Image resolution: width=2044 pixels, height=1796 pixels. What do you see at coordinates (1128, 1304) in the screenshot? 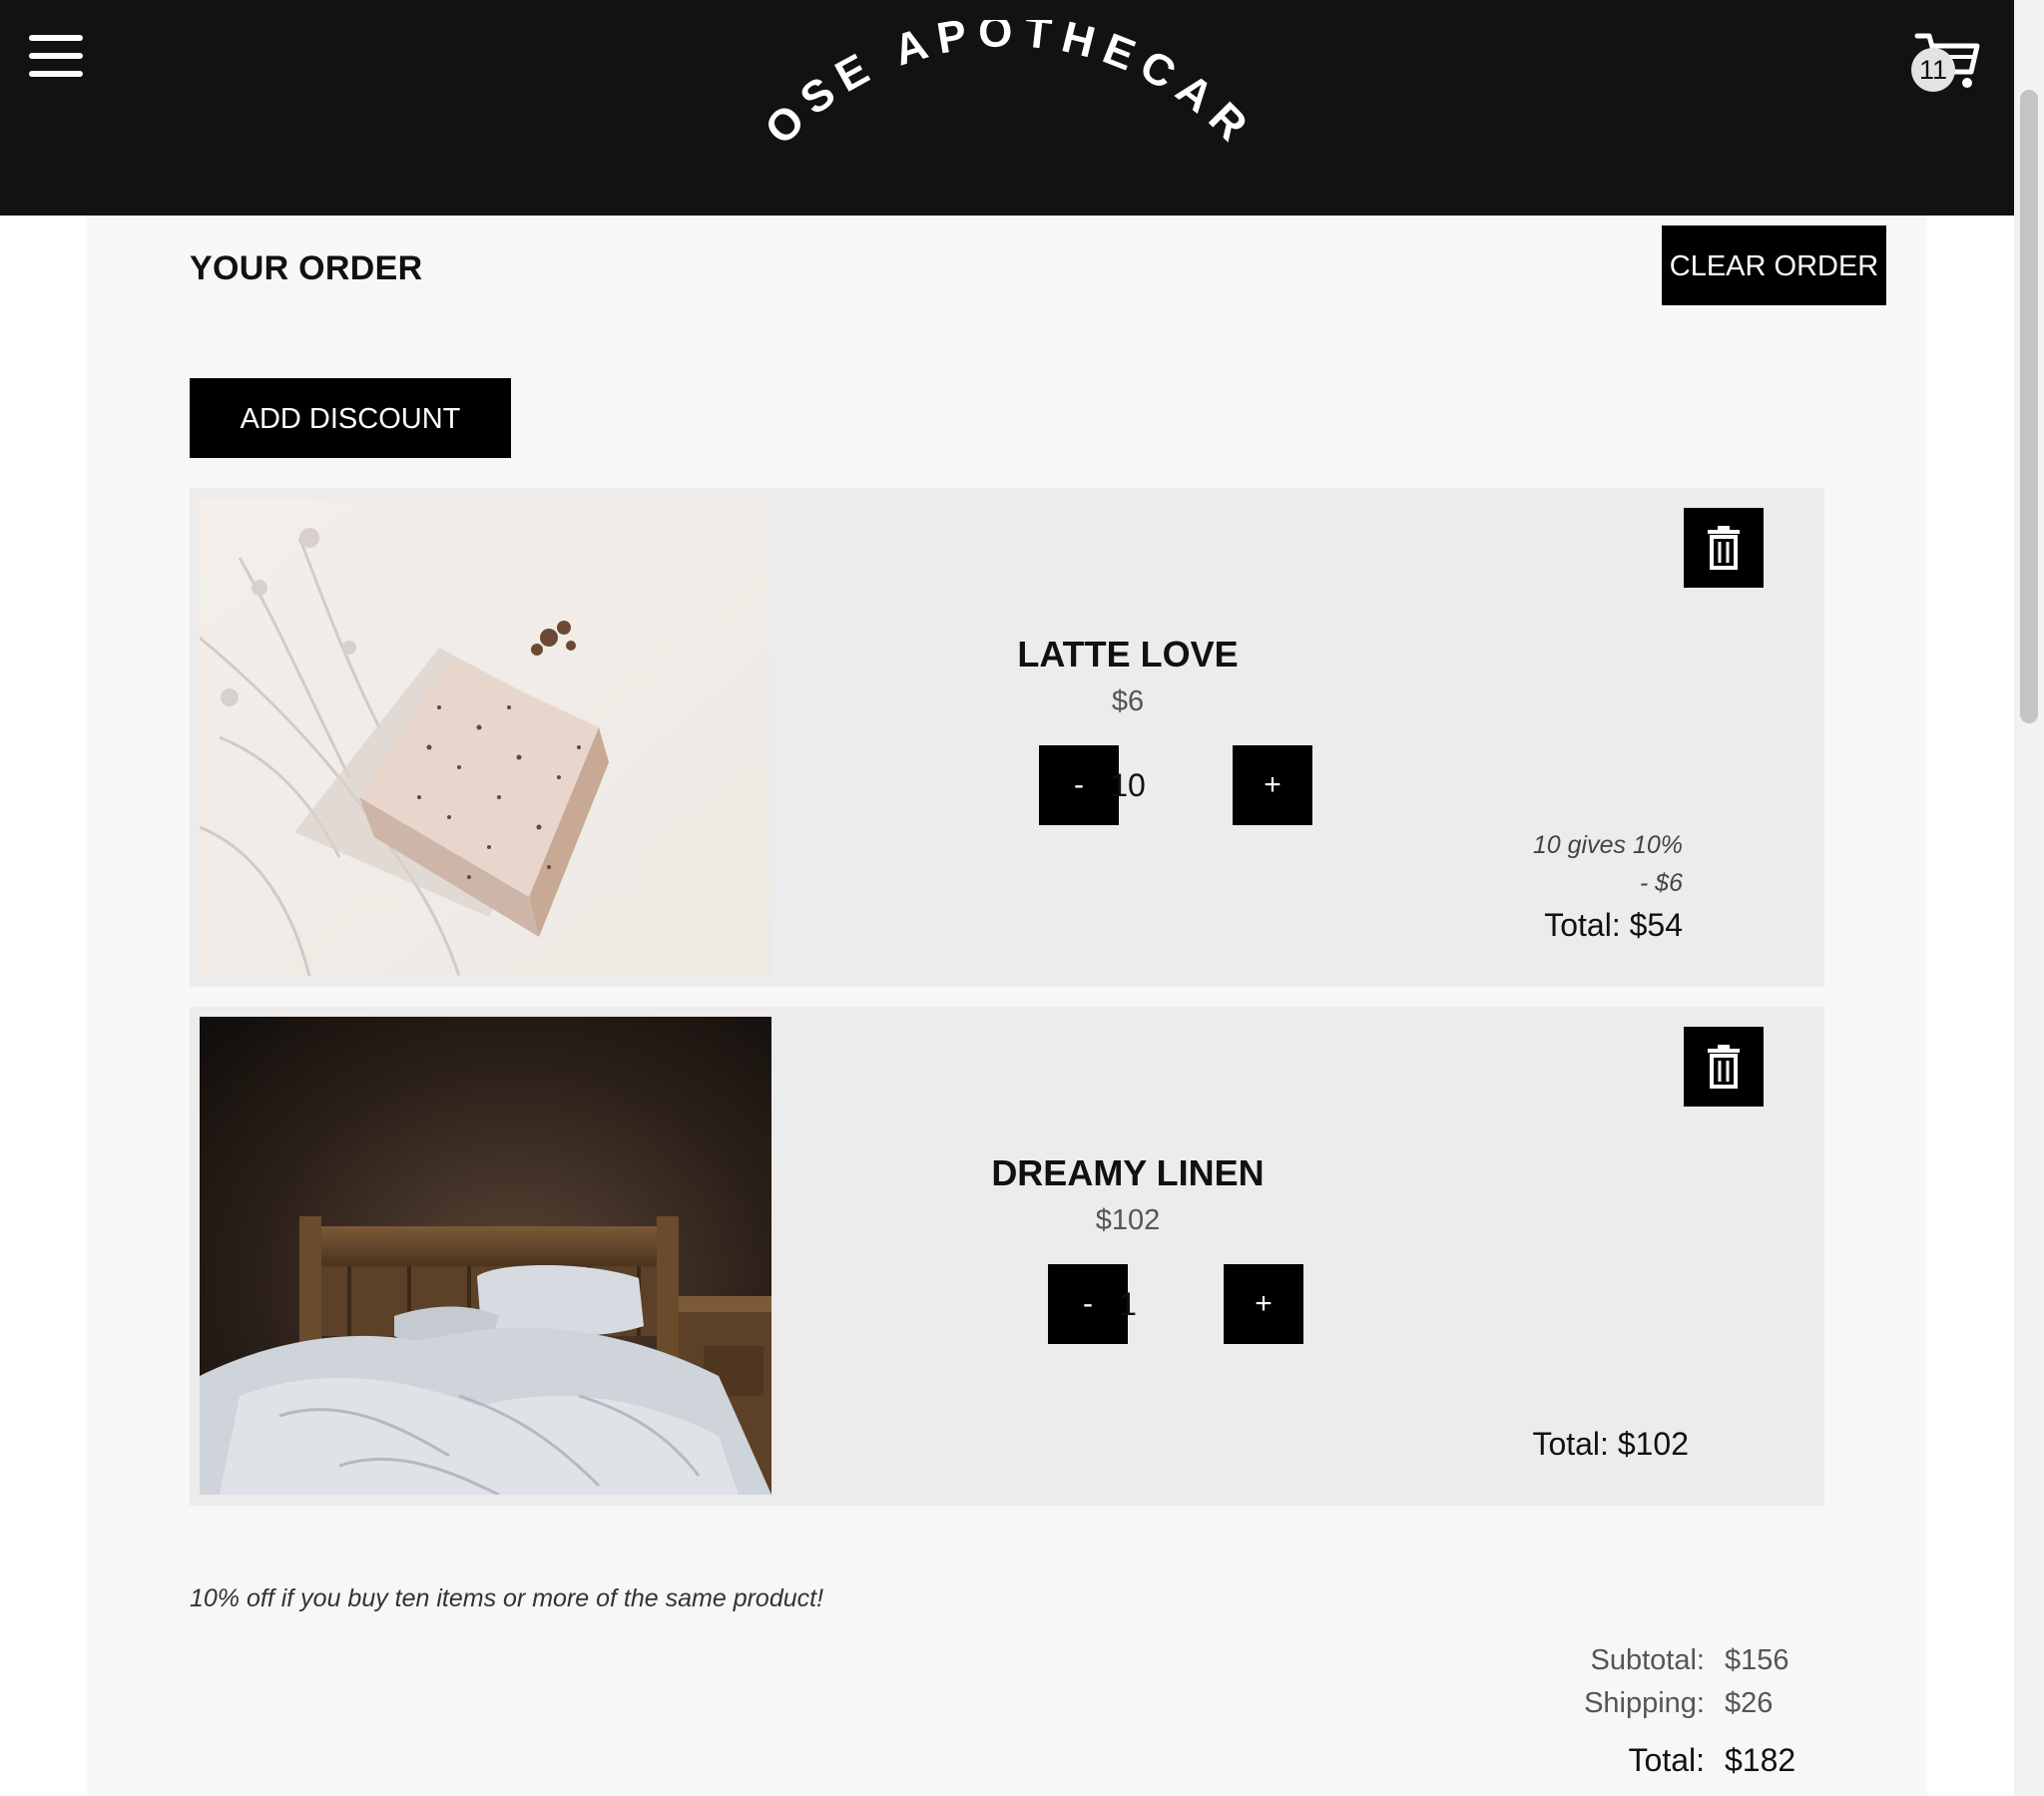
I see `quantity-value: 1` at bounding box center [1128, 1304].